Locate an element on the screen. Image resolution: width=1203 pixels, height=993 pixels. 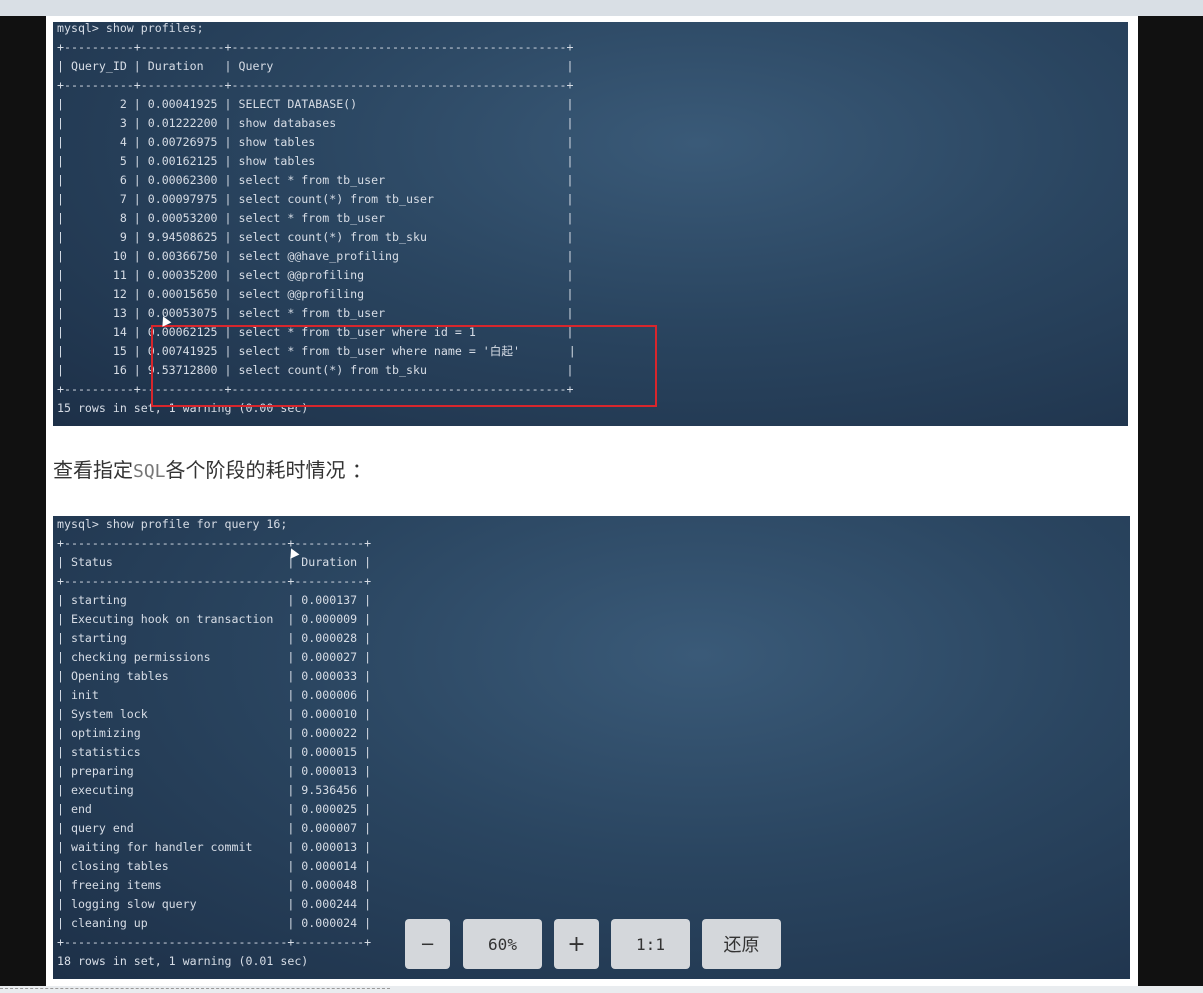
terminal-line: | init | 0.000006 | is located at coordinates (214, 695).